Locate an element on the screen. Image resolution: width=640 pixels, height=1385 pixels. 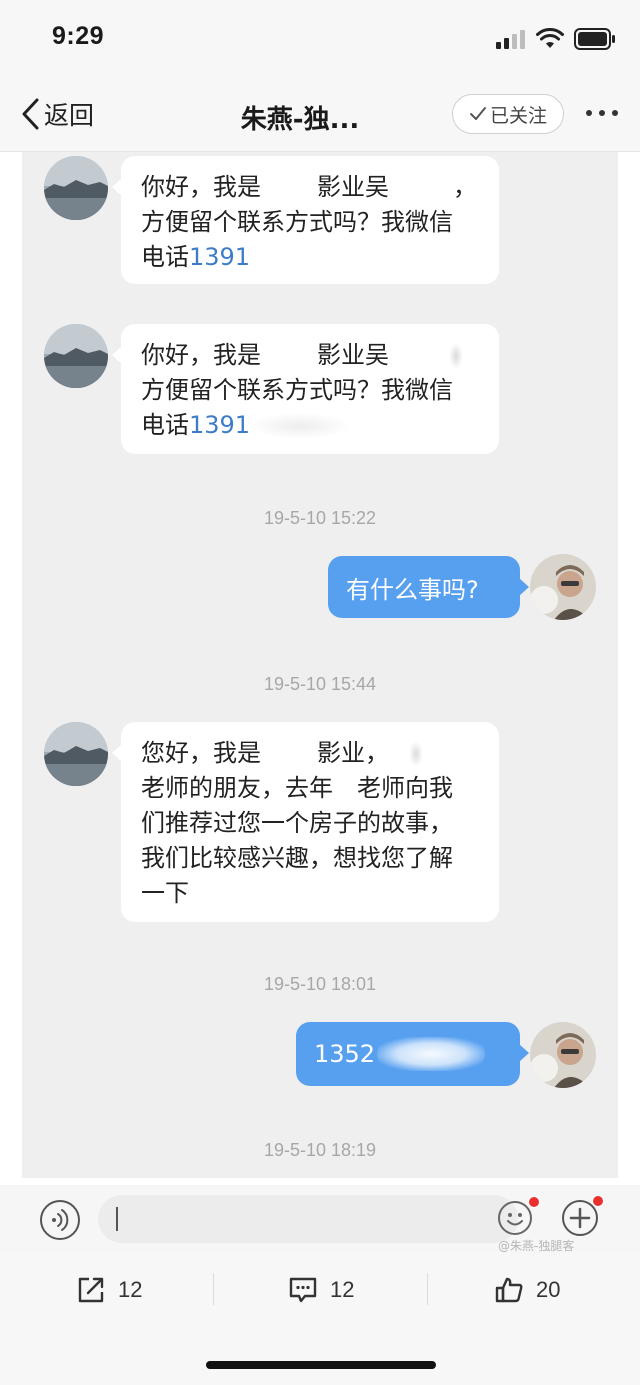
message-input is located at coordinates (308, 1219).